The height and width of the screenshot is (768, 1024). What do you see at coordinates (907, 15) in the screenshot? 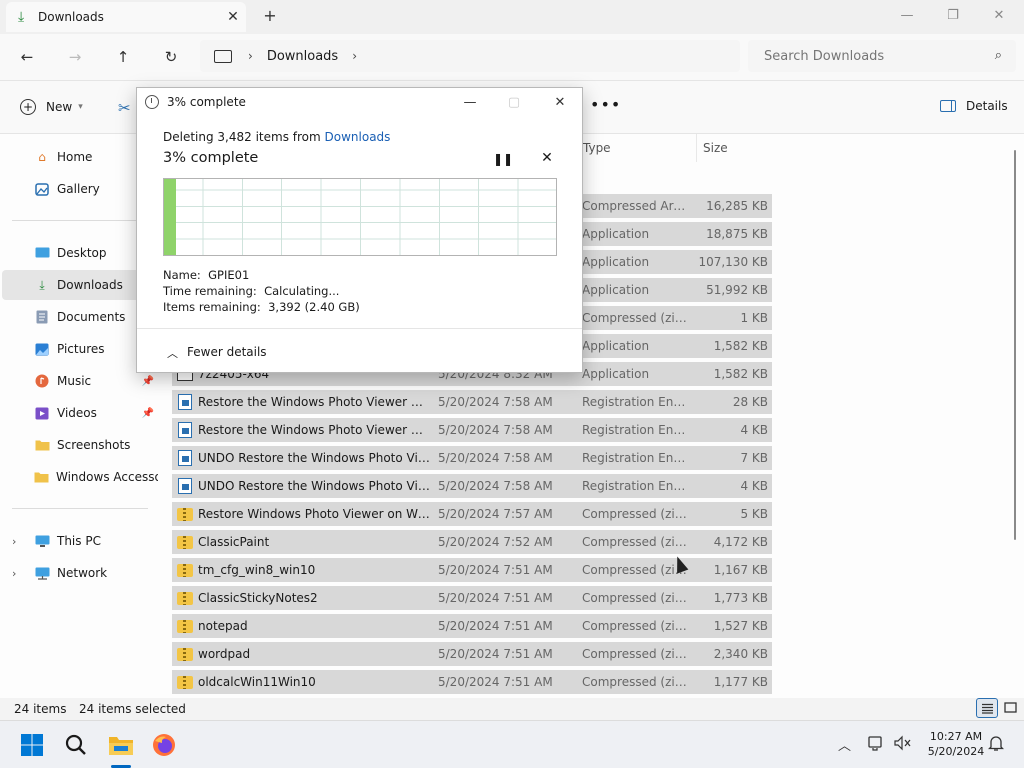
I see `minimize-button: —` at bounding box center [907, 15].